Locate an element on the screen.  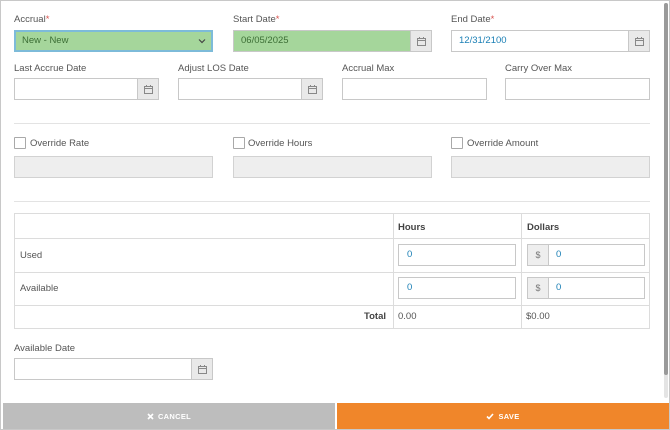
row-label-available: Available is located at coordinates (39, 288).